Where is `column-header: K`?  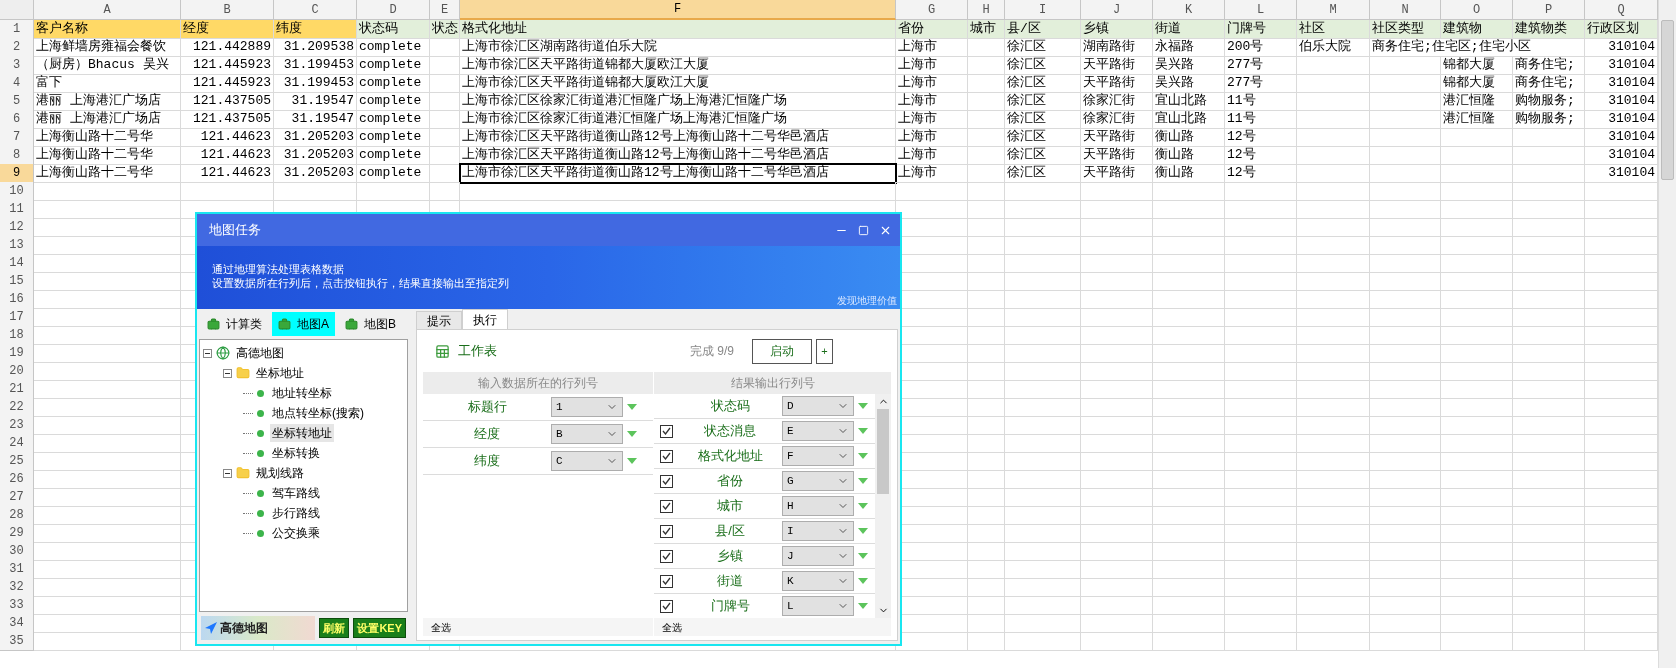 column-header: K is located at coordinates (1189, 10).